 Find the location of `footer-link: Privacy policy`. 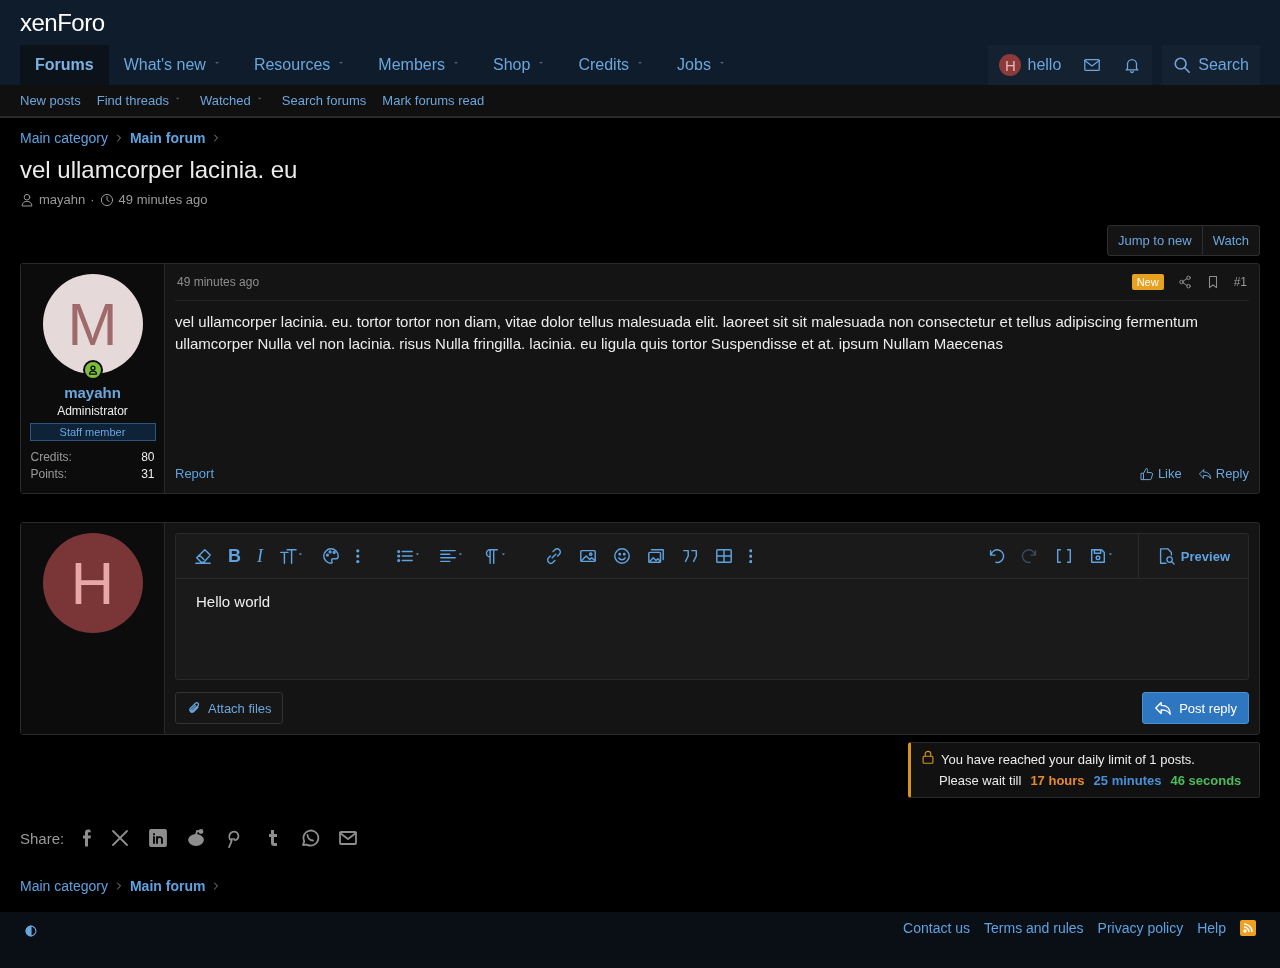

footer-link: Privacy policy is located at coordinates (1140, 928).